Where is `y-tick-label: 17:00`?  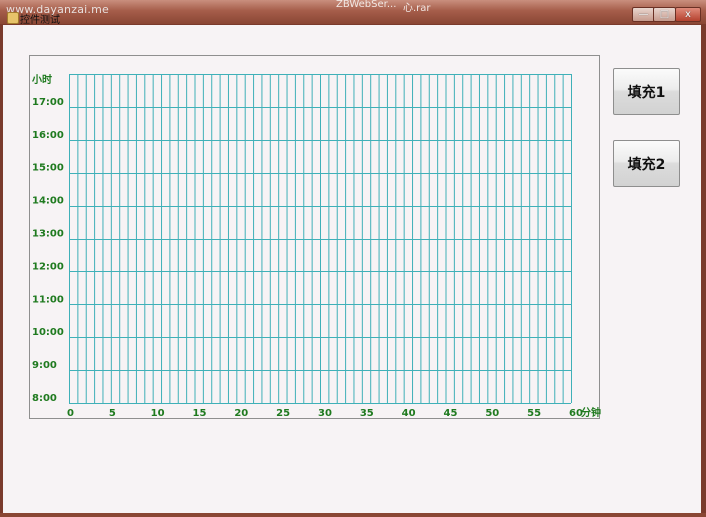 y-tick-label: 17:00 is located at coordinates (48, 102).